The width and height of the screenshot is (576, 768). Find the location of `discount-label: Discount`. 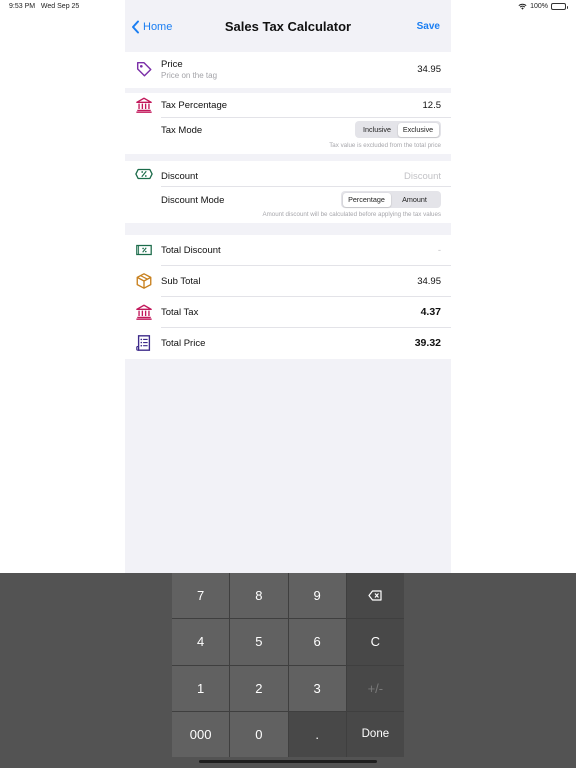

discount-label: Discount is located at coordinates (179, 176).